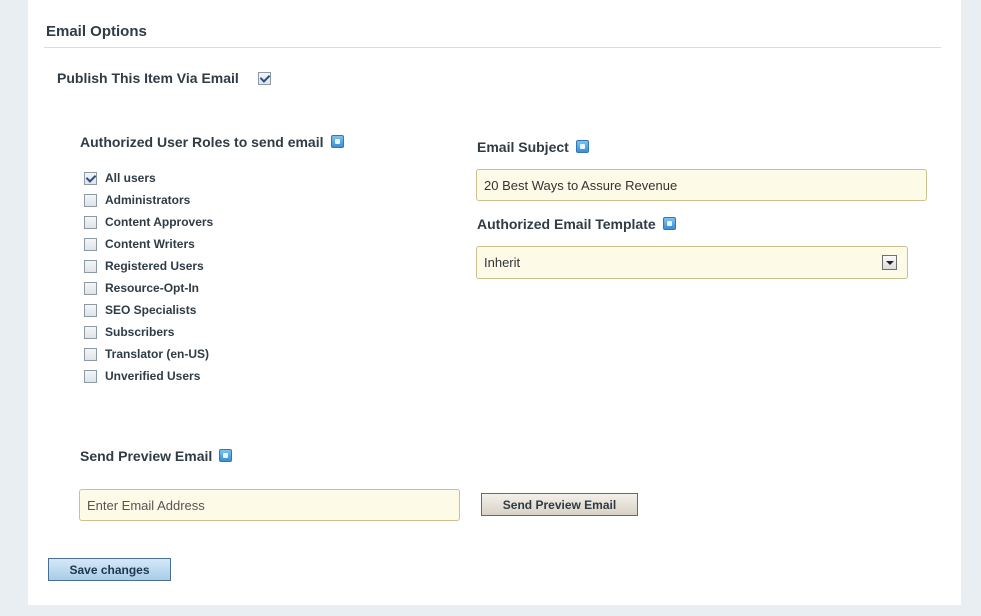  I want to click on role-checkbox-seo-specialists, so click(90, 310).